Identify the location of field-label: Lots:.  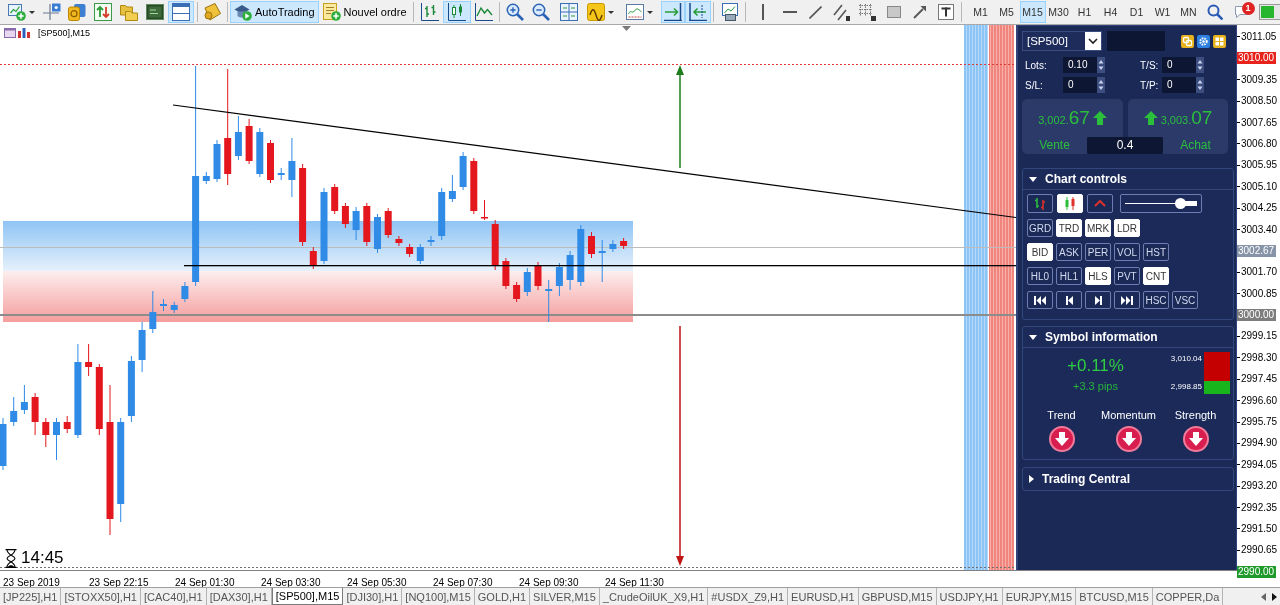
(1036, 65).